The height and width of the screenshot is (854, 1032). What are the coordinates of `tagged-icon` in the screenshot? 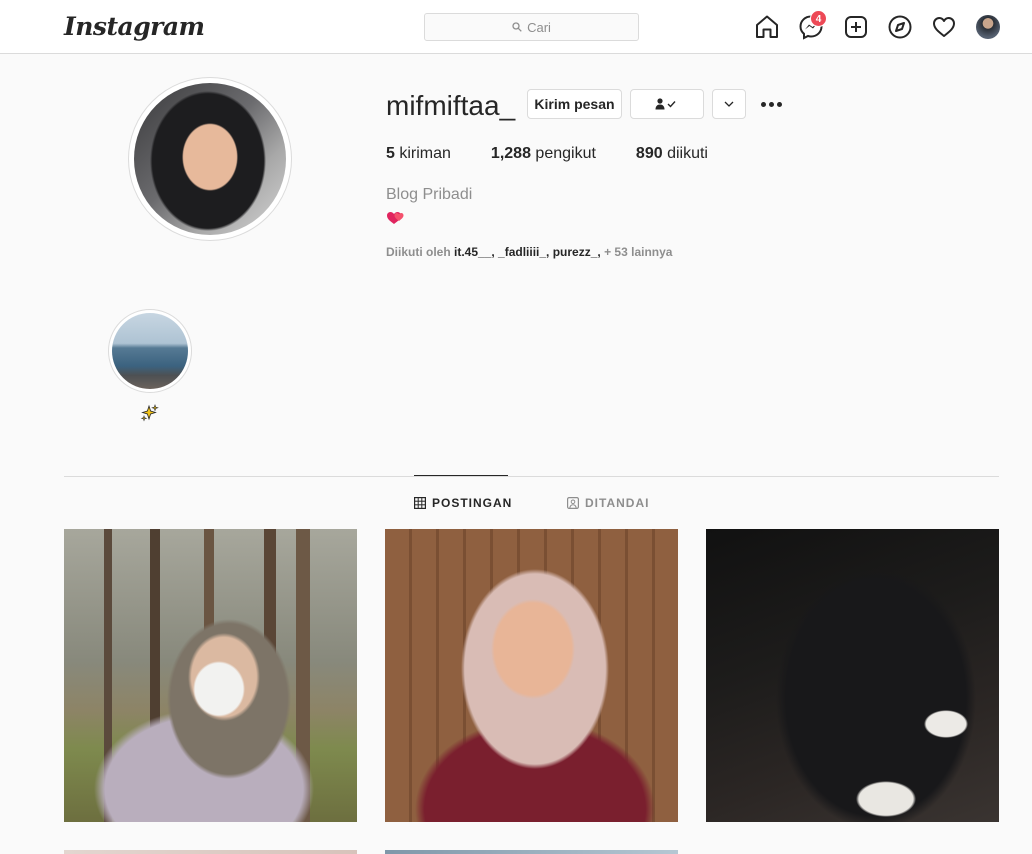 It's located at (573, 503).